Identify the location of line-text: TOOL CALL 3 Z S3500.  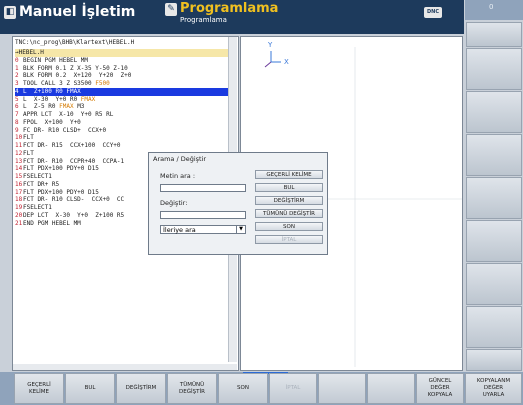
(59, 83).